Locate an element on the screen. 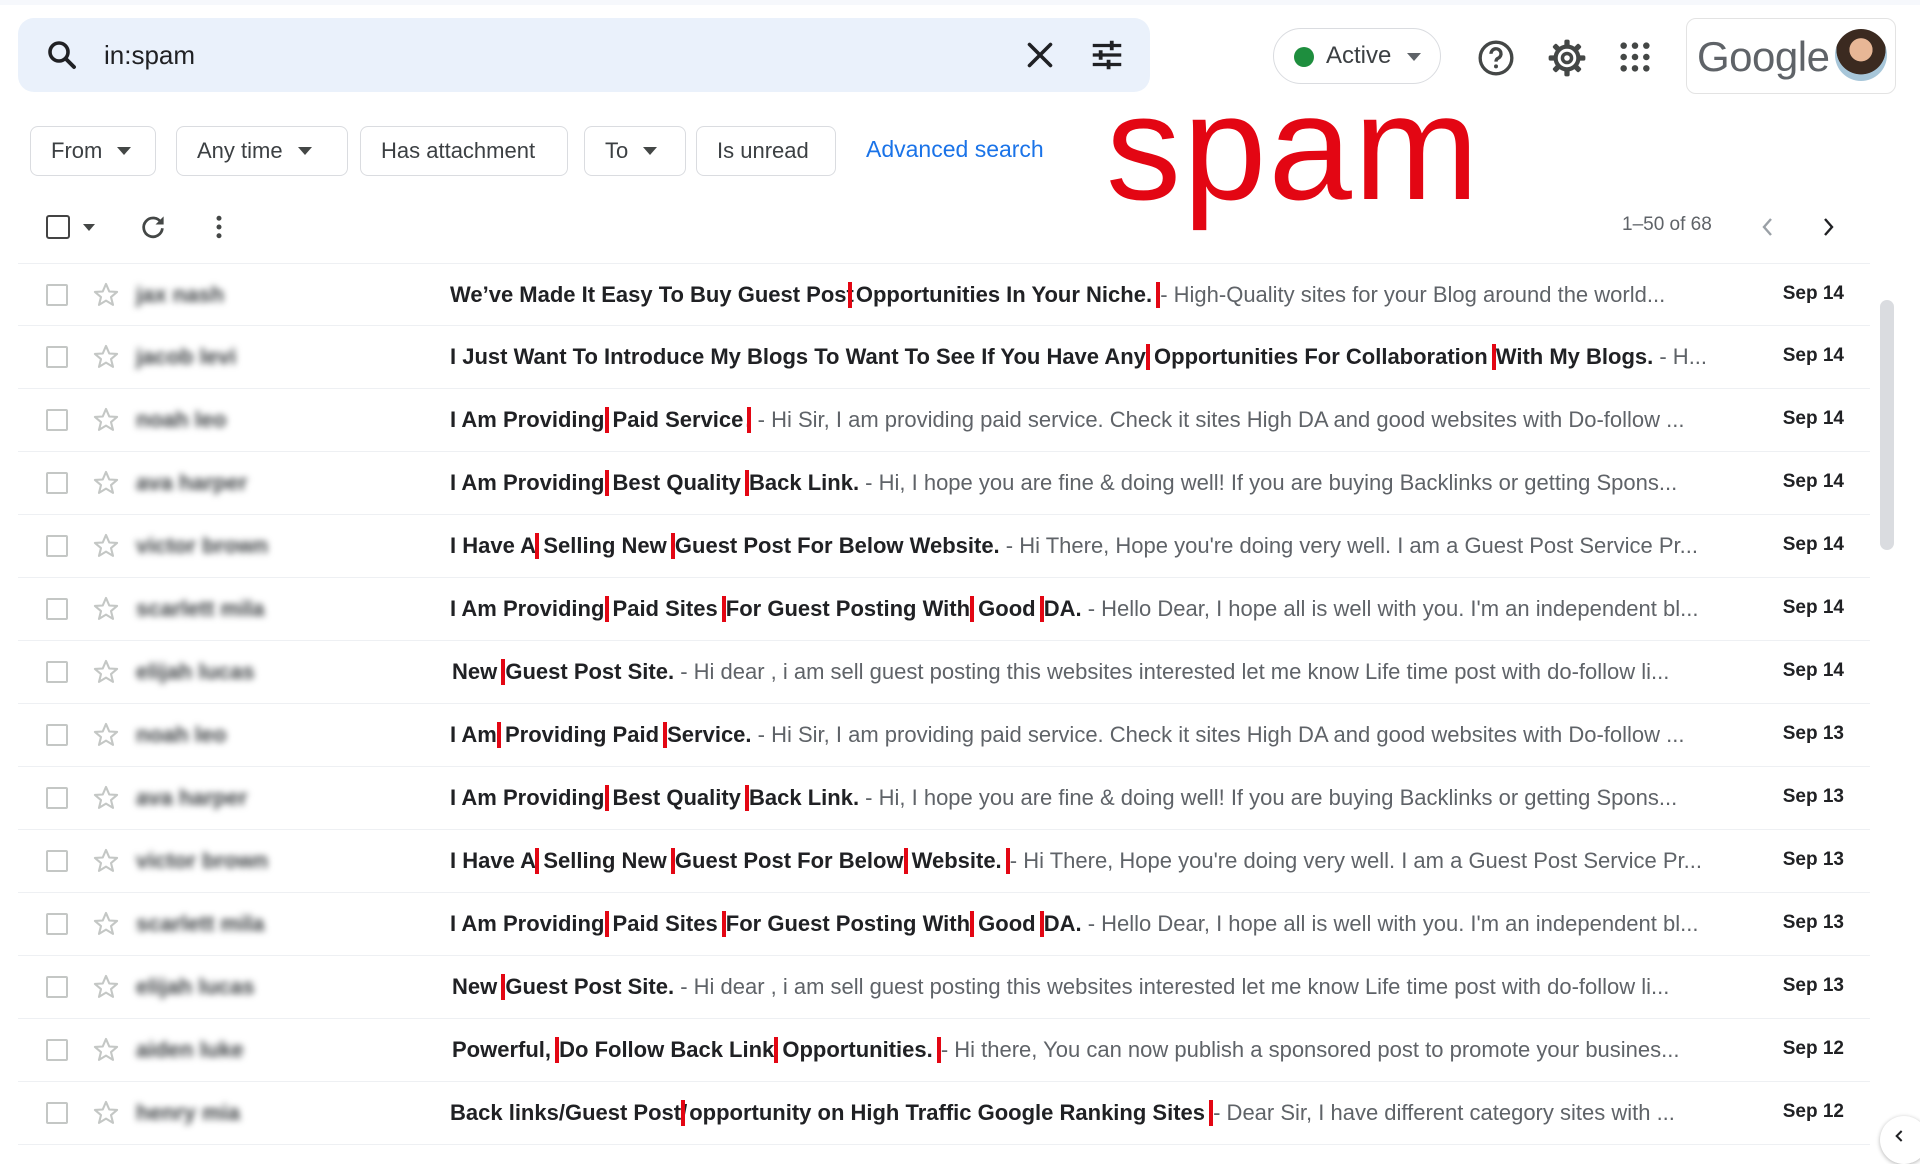 The height and width of the screenshot is (1164, 1920). refresh-icon is located at coordinates (153, 227).